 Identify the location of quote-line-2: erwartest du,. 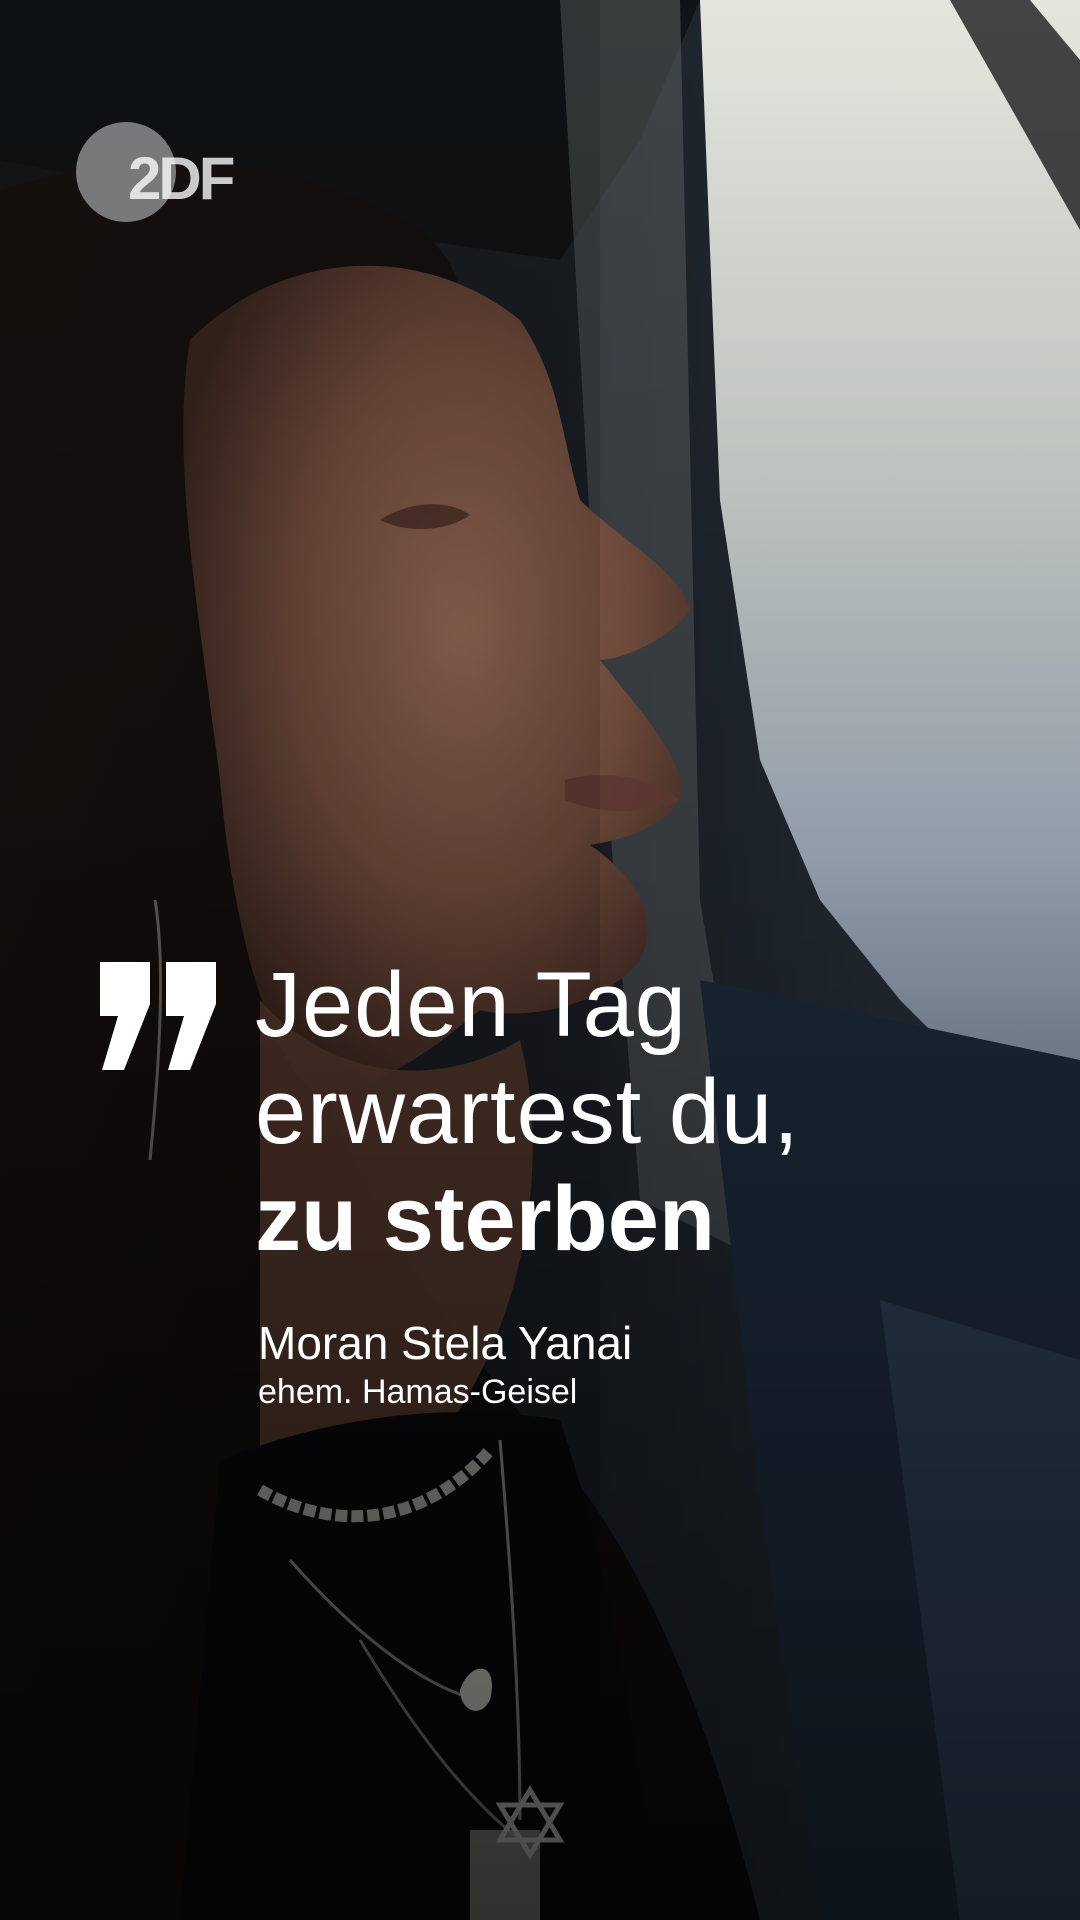
(527, 1112).